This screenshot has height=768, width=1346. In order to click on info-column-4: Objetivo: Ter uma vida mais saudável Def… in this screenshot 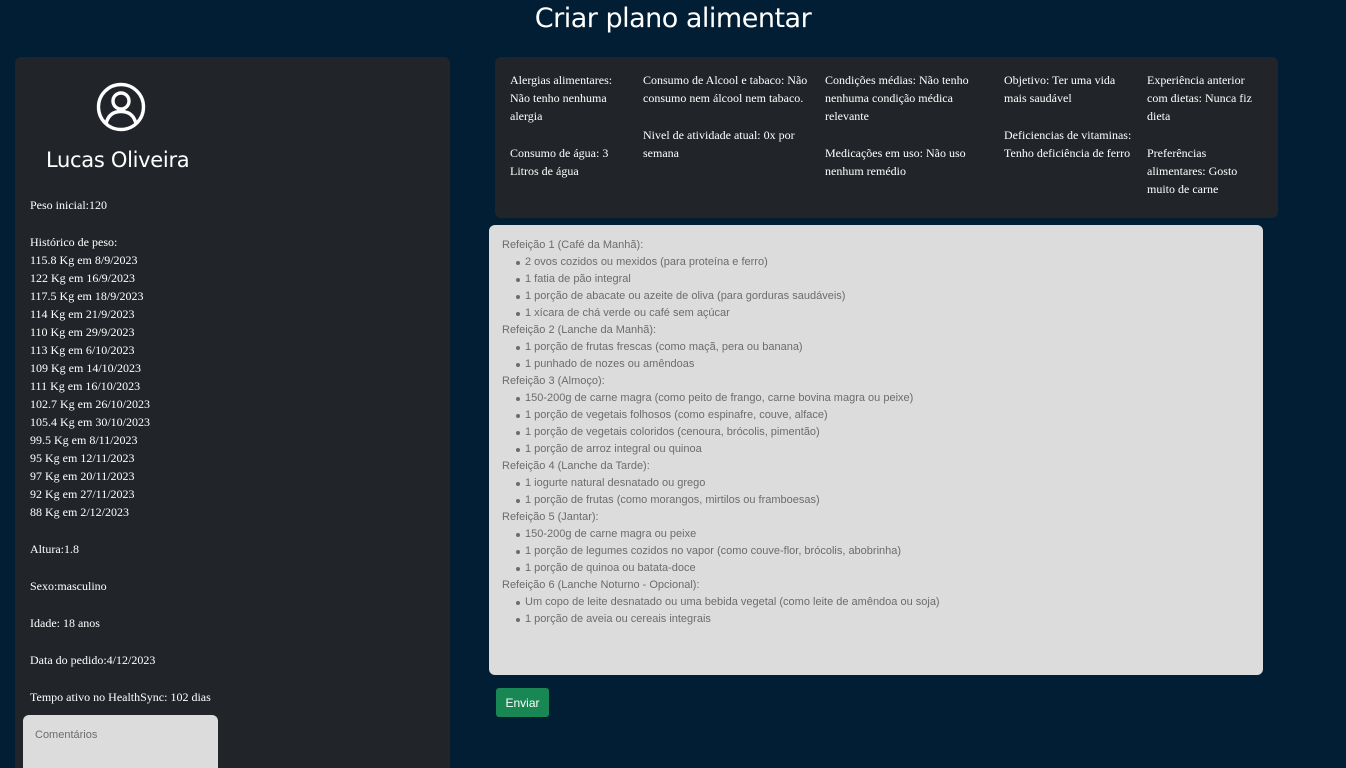, I will do `click(1071, 126)`.